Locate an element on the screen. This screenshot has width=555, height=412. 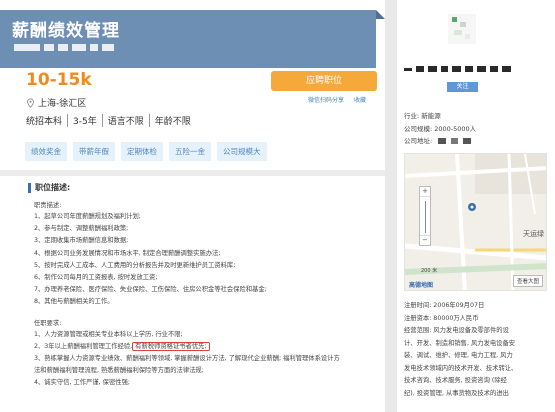
view-larger-map-button: 查看大图 is located at coordinates (527, 281).